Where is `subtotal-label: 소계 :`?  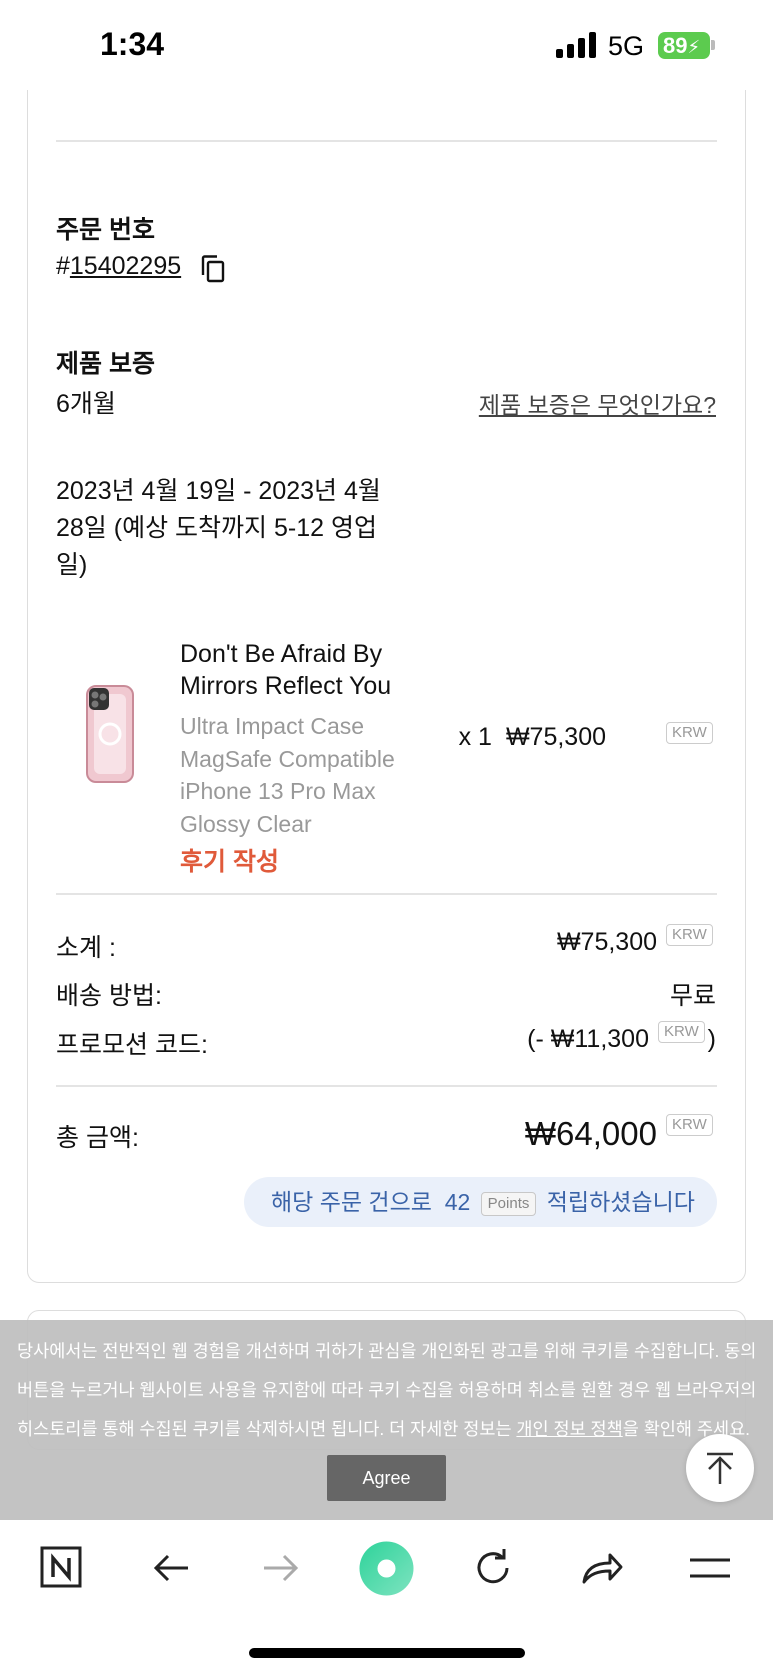 subtotal-label: 소계 : is located at coordinates (86, 948).